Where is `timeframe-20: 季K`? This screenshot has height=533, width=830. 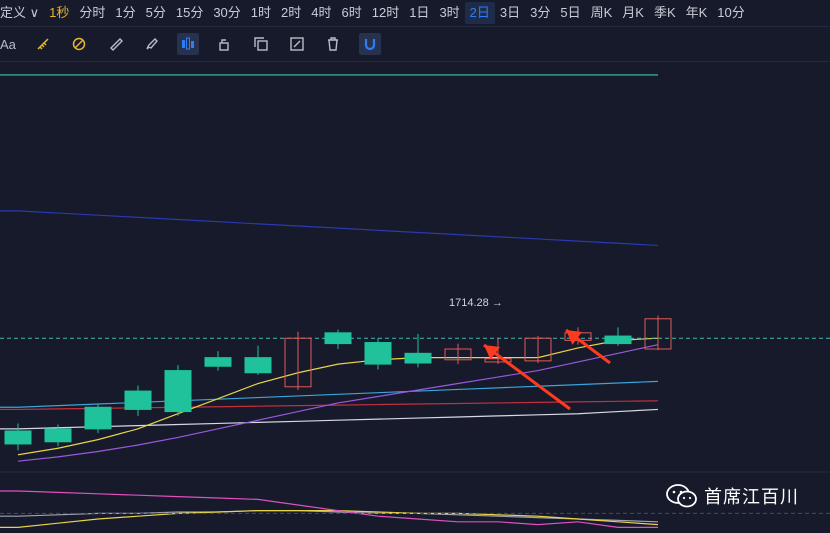 timeframe-20: 季K is located at coordinates (665, 13).